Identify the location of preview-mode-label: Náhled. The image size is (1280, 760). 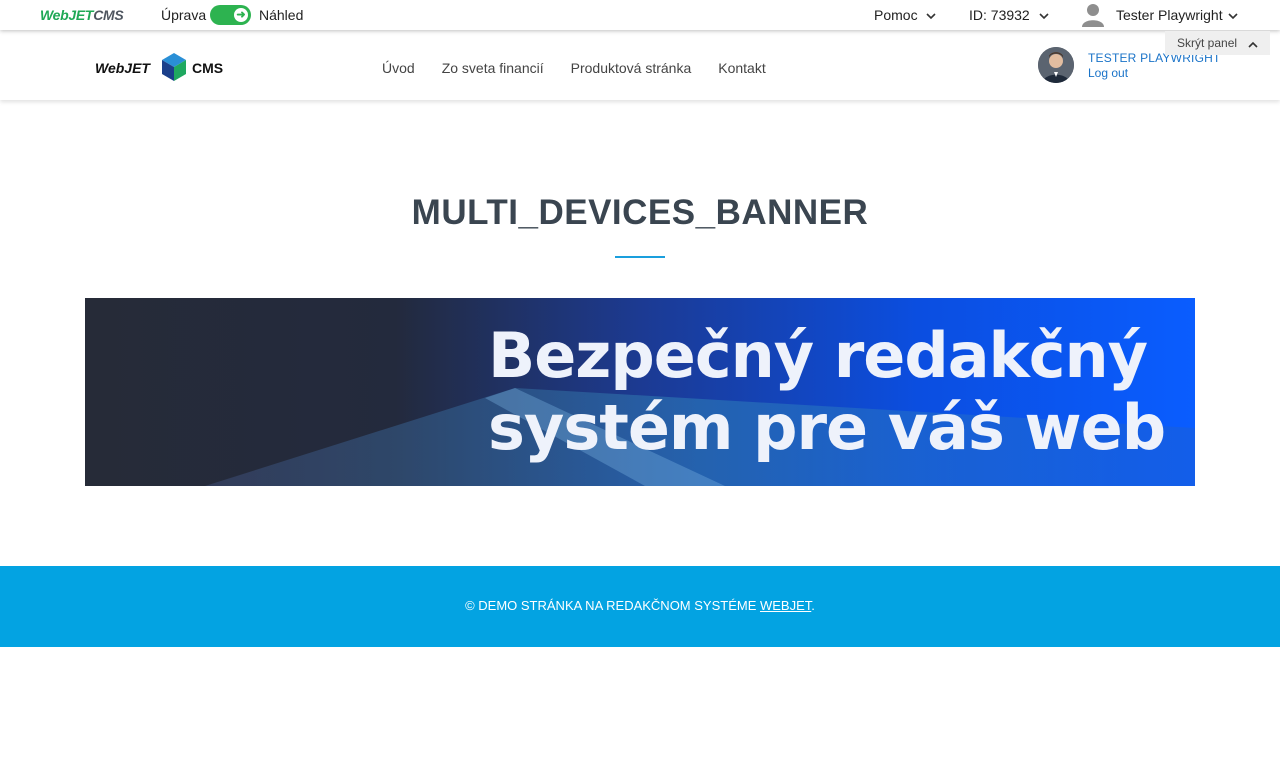
(281, 15).